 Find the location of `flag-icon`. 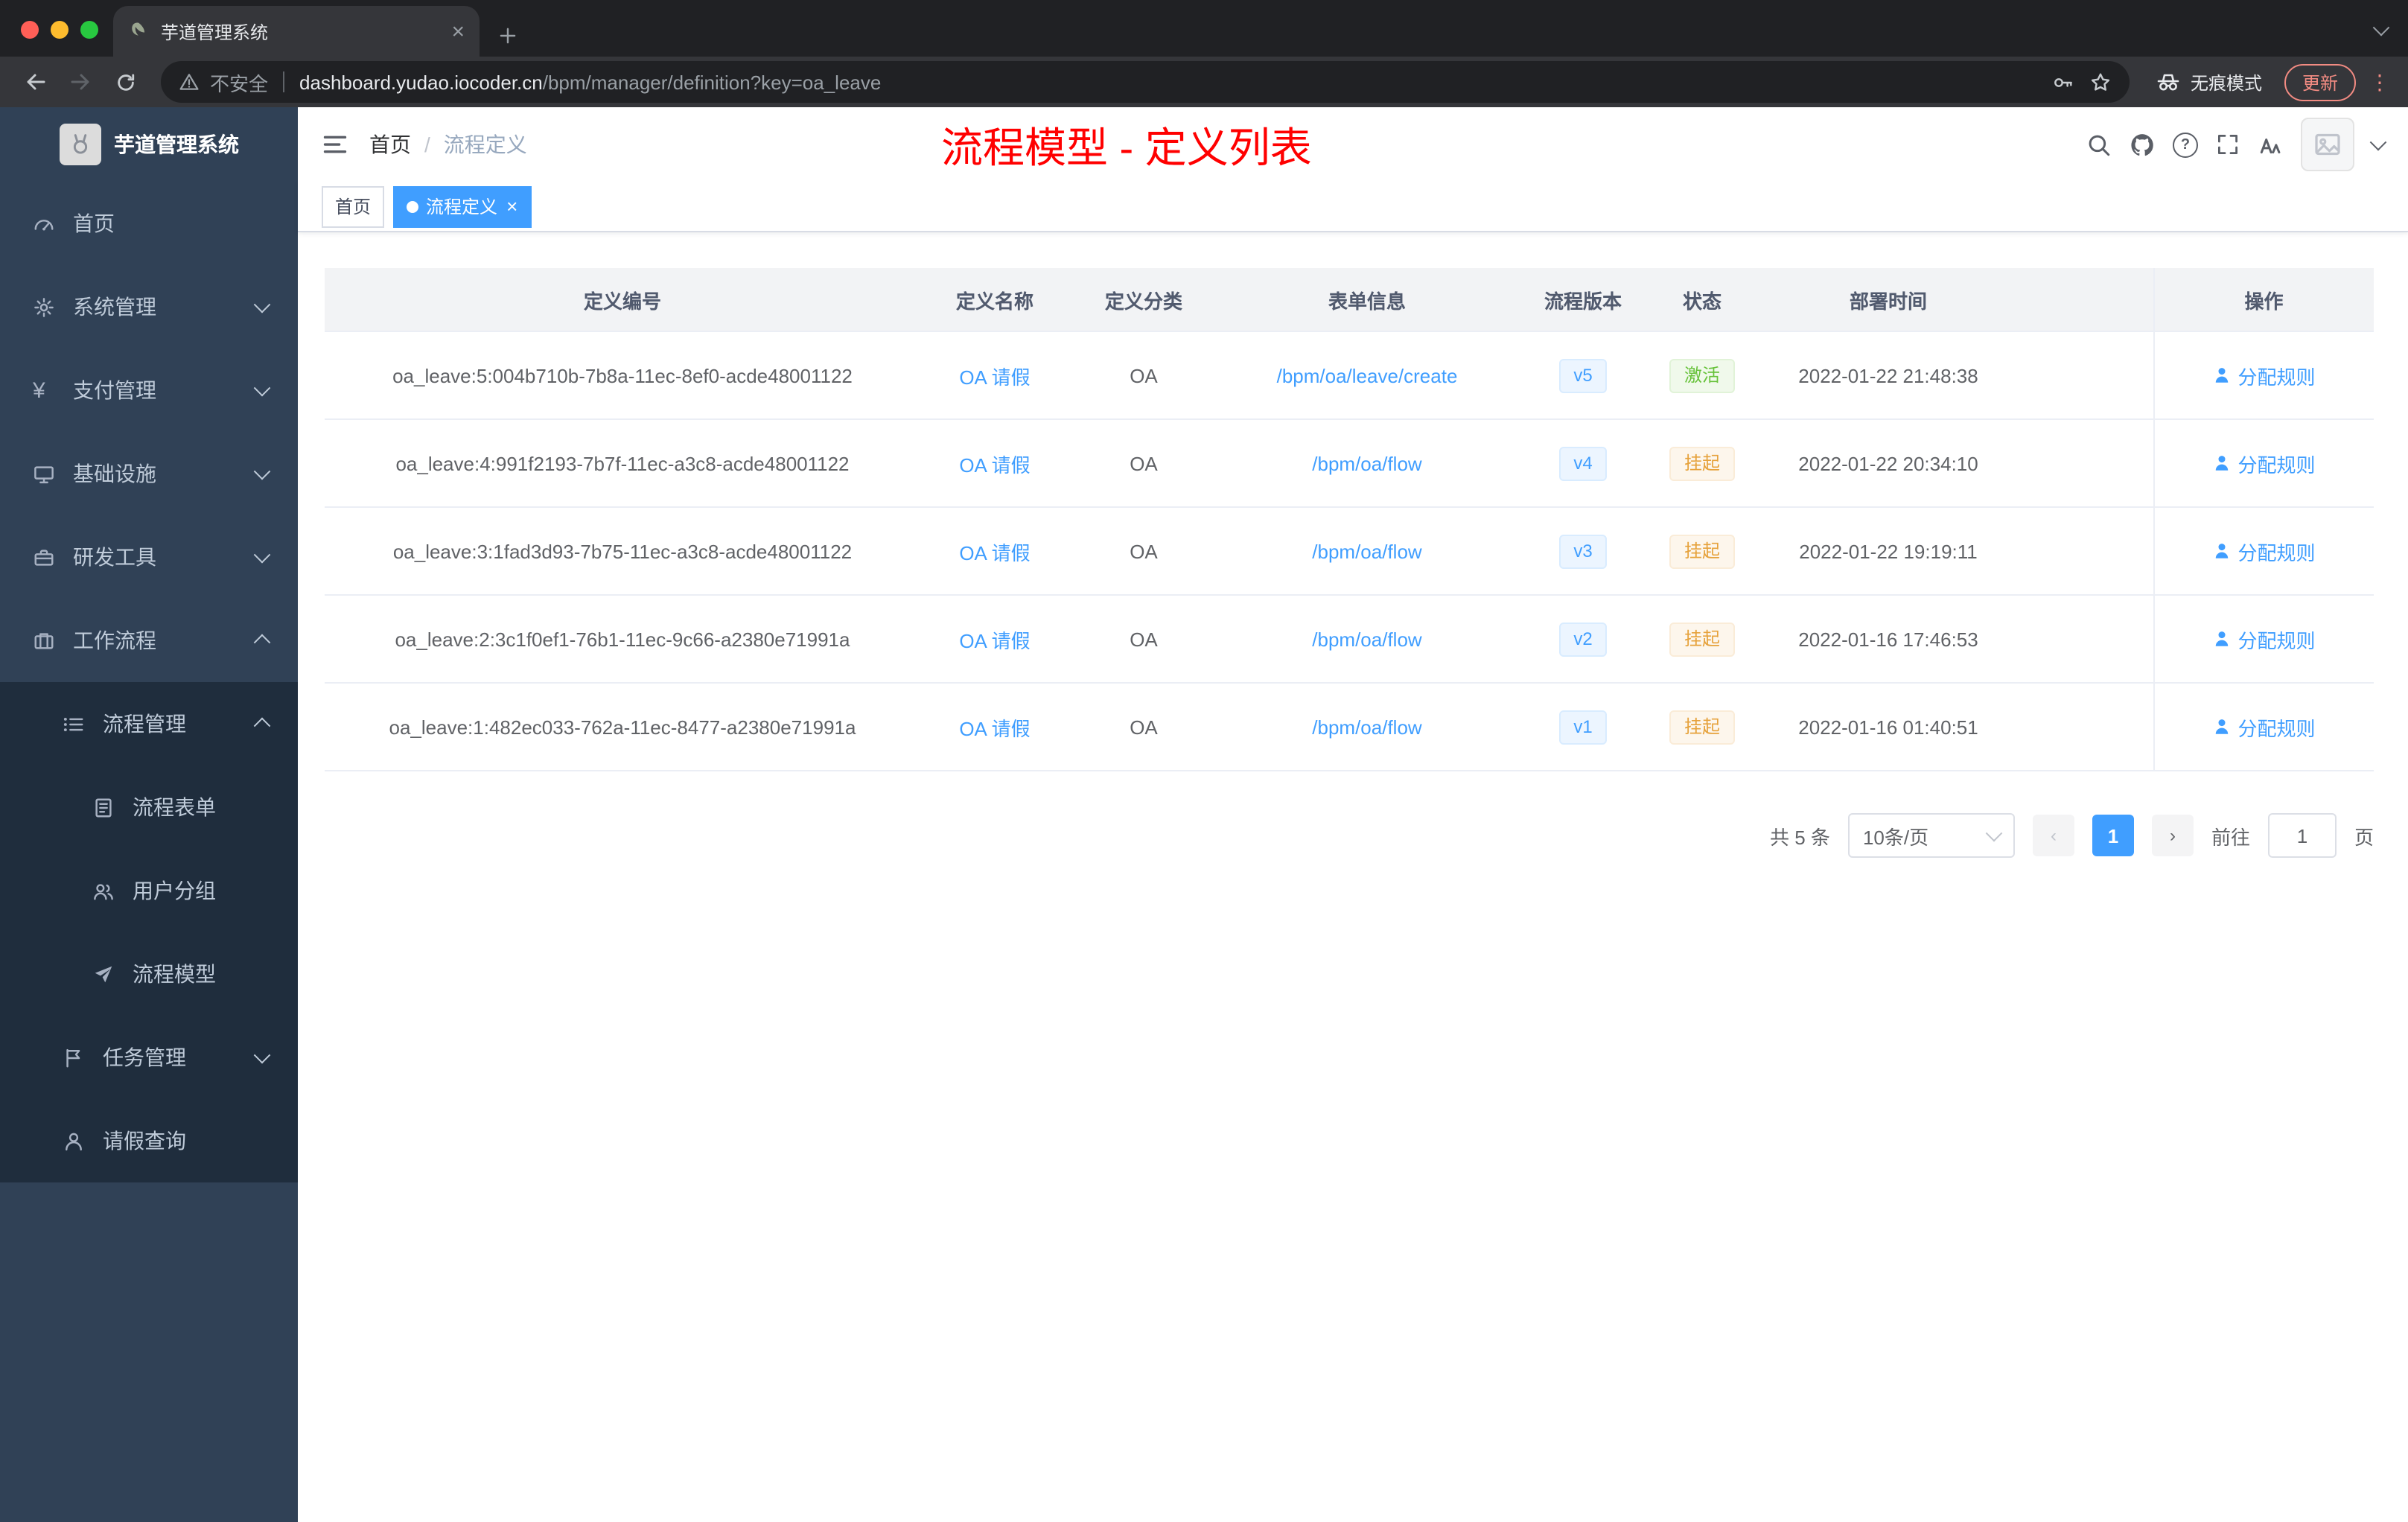

flag-icon is located at coordinates (74, 1057).